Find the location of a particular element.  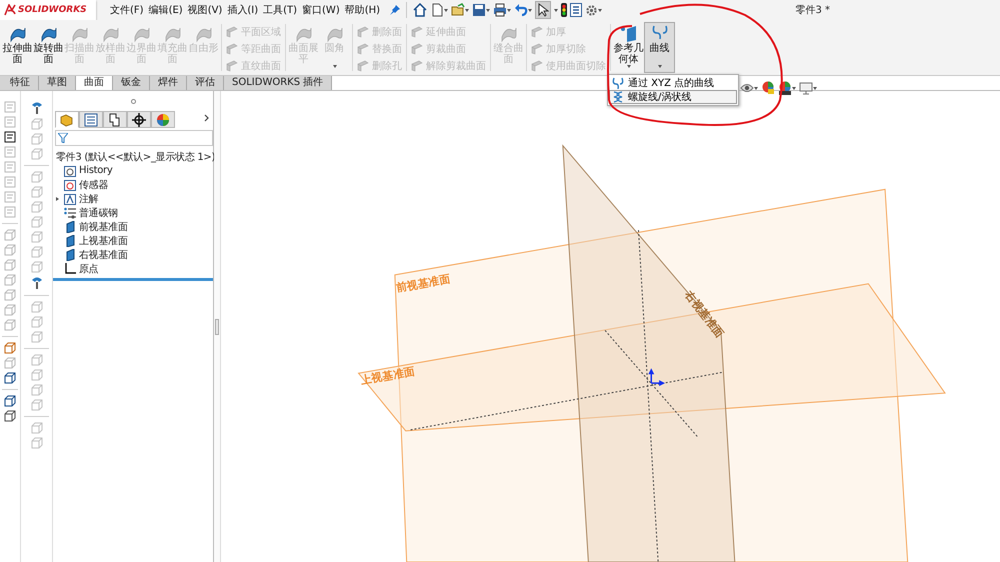

menu-item: 螺旋线/涡状线 is located at coordinates (673, 97).